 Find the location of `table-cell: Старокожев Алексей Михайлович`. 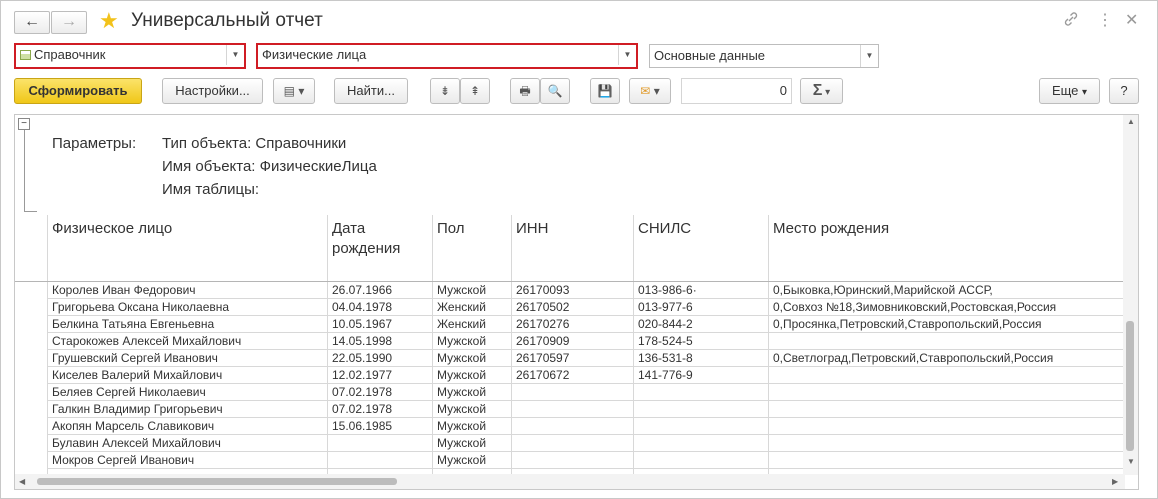

table-cell: Старокожев Алексей Михайлович is located at coordinates (189, 341).